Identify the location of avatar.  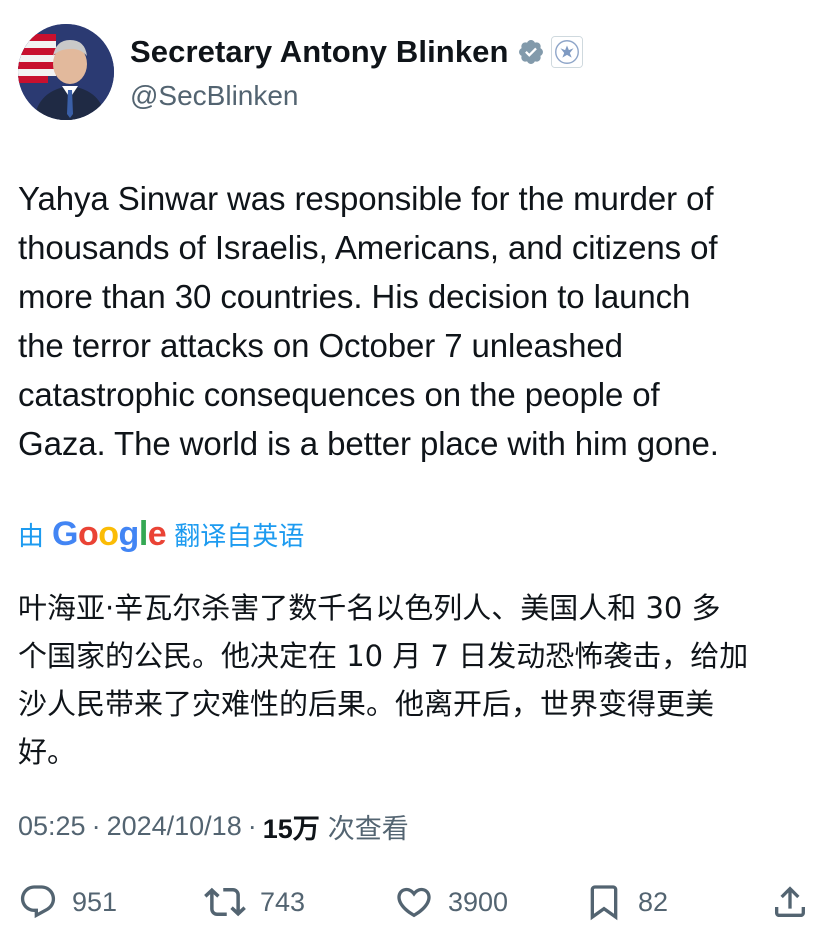
(66, 72).